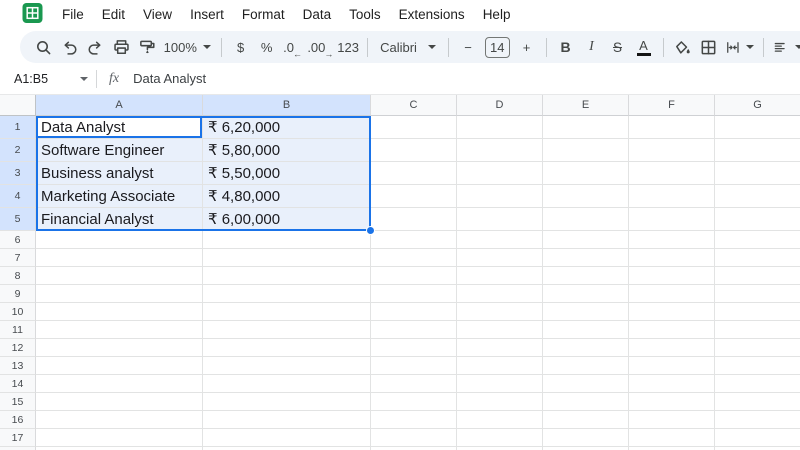 The width and height of the screenshot is (800, 450). I want to click on row-header: 16, so click(18, 420).